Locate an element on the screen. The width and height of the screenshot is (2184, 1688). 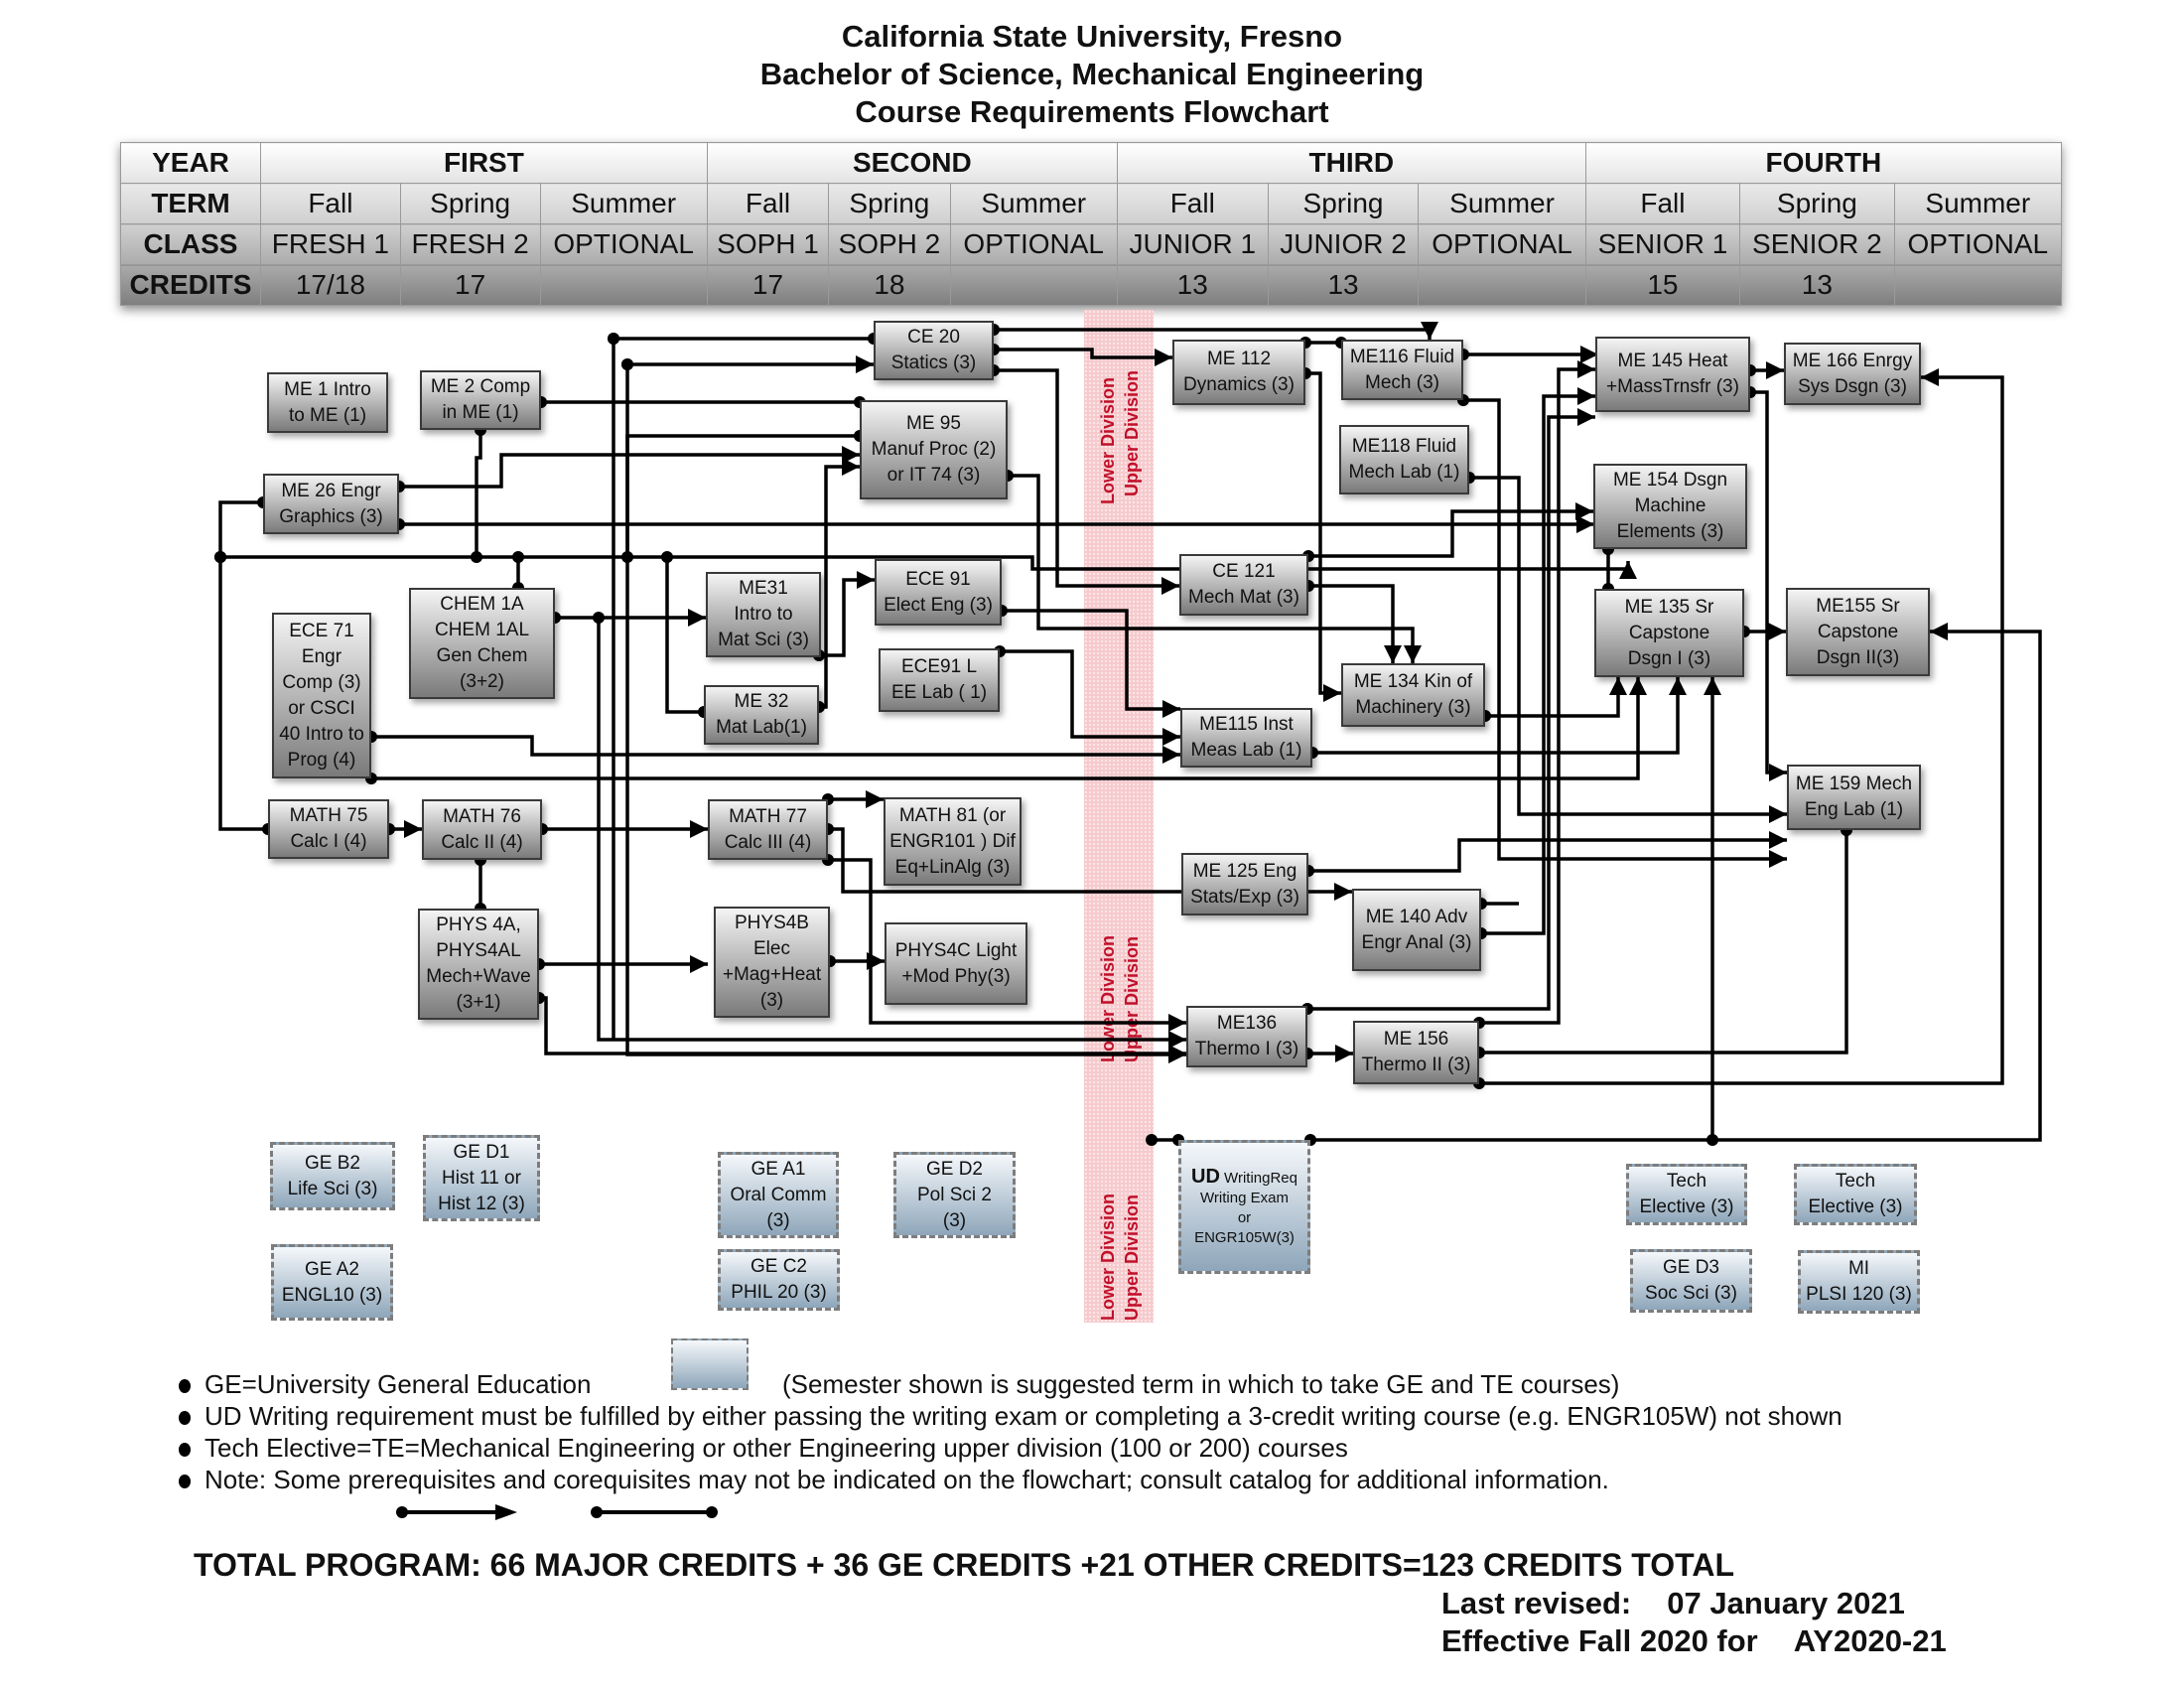
course-me32: ME 32 Mat Lab(1) is located at coordinates (761, 715).